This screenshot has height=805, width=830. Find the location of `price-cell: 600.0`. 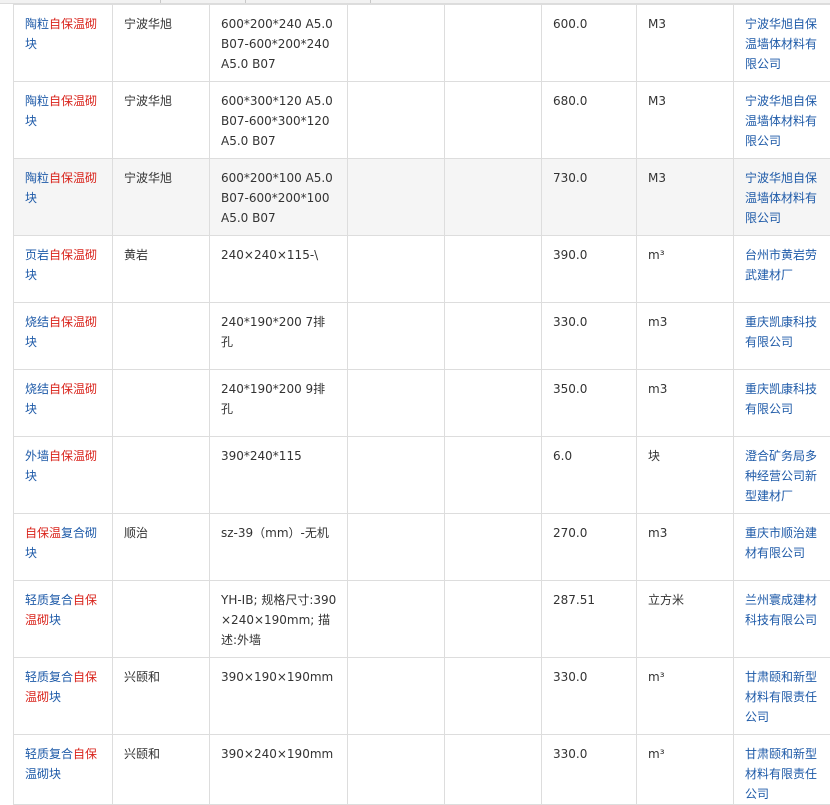

price-cell: 600.0 is located at coordinates (589, 43).